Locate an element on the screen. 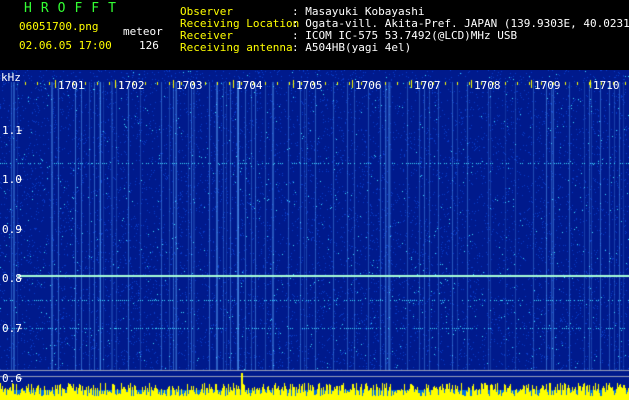  datetime-label: 02.06.05 17:00 is located at coordinates (65, 45).